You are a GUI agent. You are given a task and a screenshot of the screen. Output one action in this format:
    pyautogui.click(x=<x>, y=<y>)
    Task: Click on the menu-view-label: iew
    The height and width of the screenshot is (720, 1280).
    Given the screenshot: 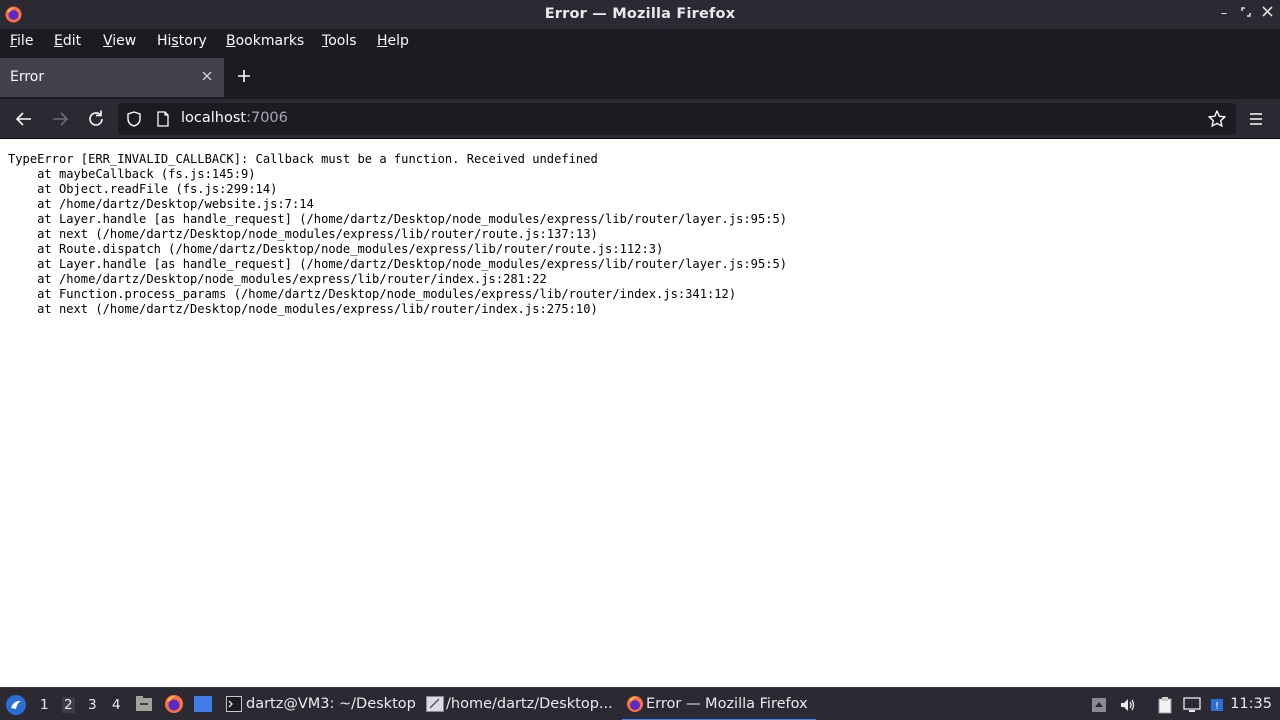 What is the action you would take?
    pyautogui.click(x=124, y=41)
    